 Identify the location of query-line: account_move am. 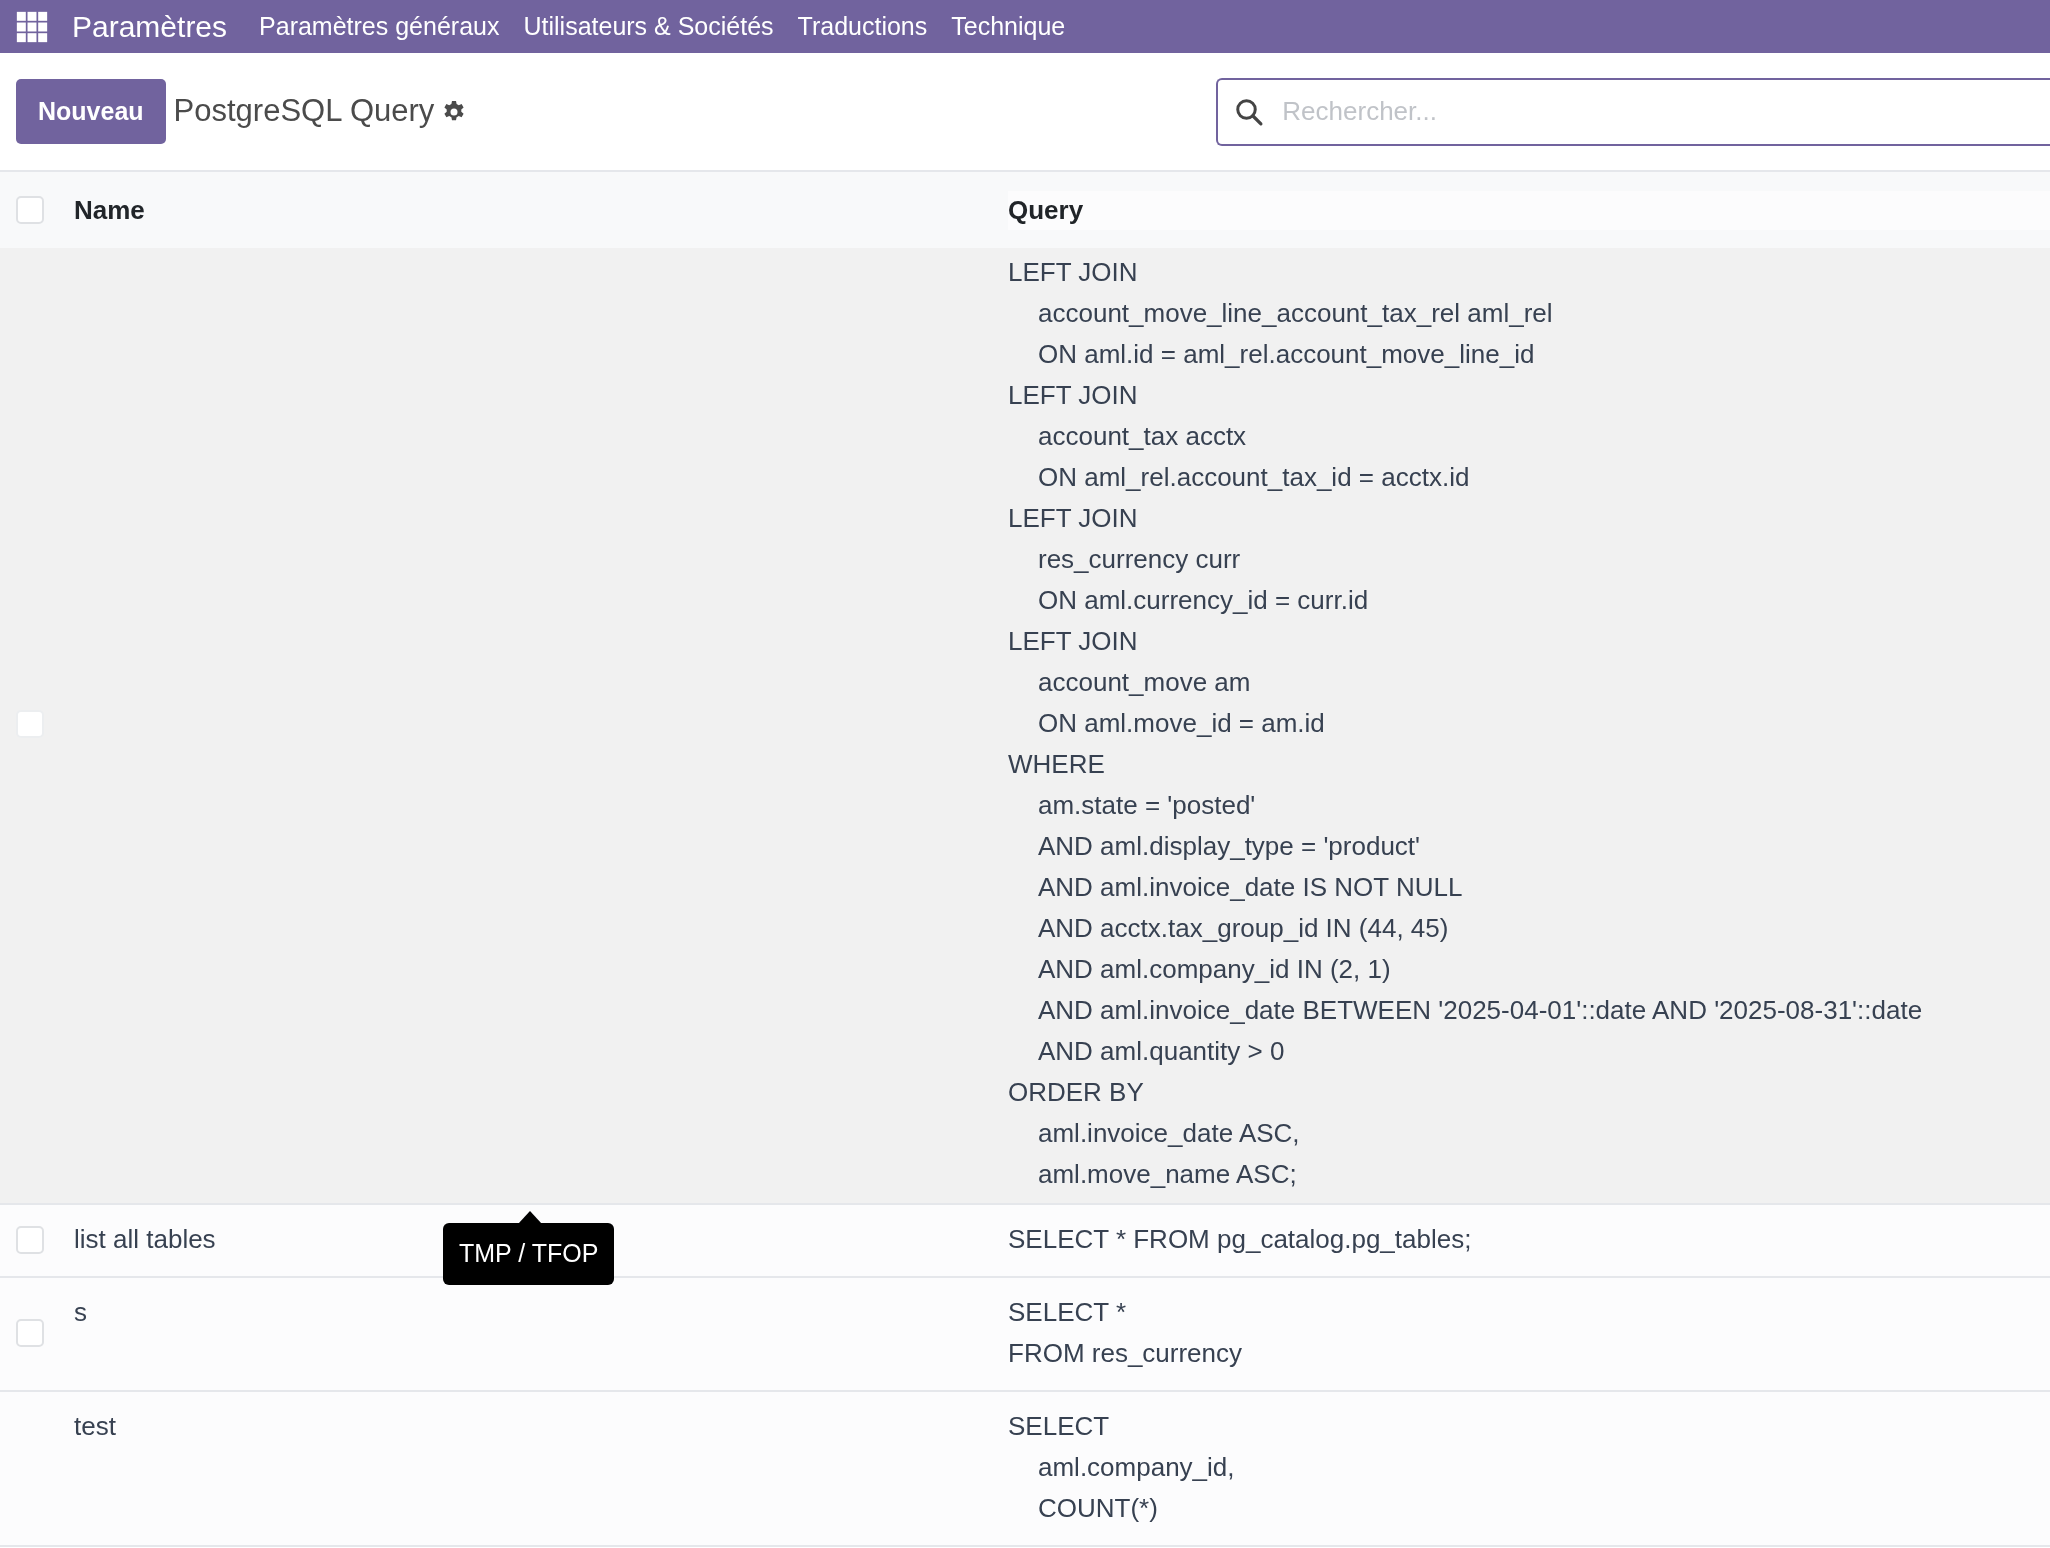
(1144, 682).